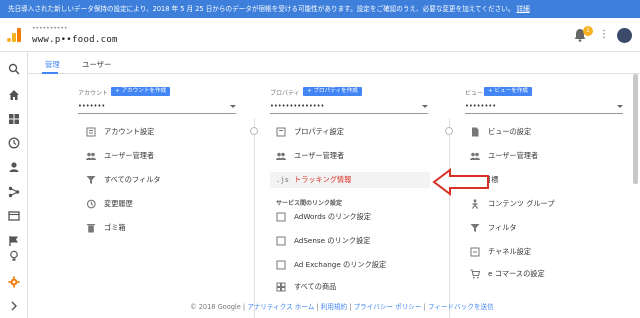  Describe the element at coordinates (132, 179) in the screenshot. I see `all-filters-label: すべてのフィルタ` at that location.